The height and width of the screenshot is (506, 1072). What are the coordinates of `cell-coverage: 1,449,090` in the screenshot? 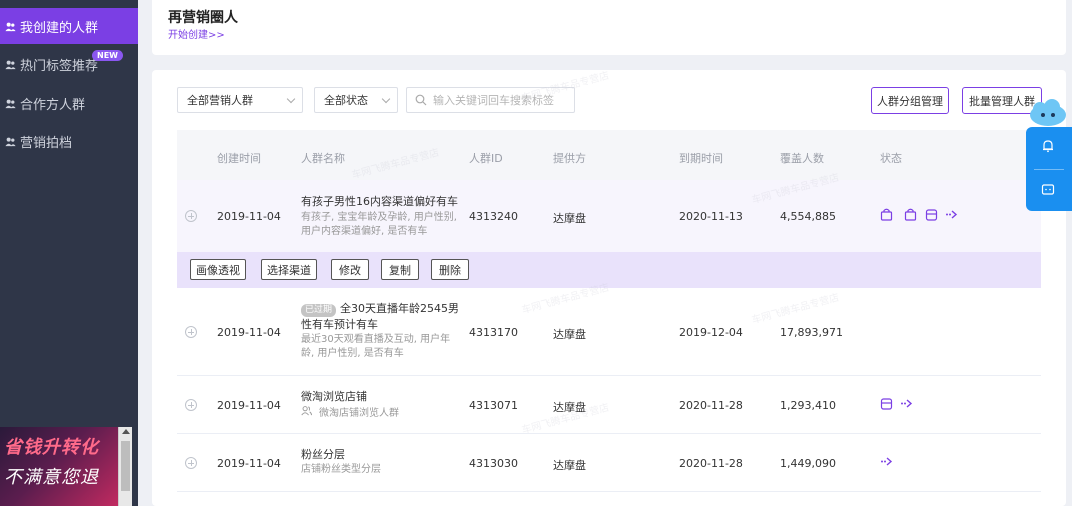 It's located at (808, 463).